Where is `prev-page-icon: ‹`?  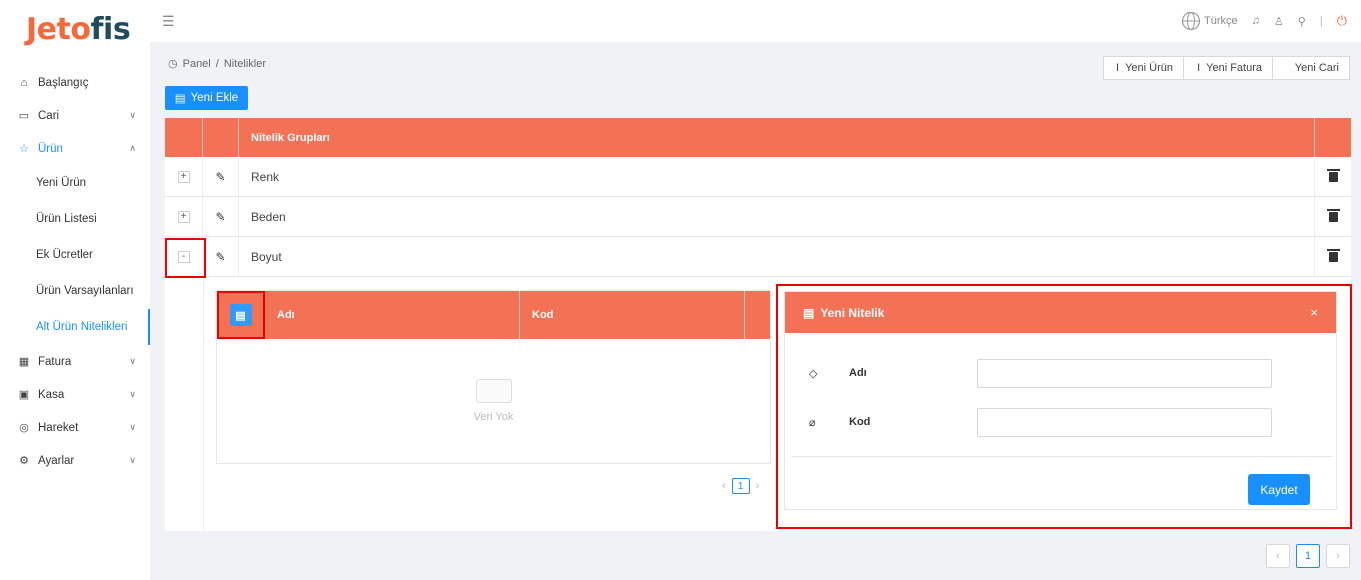 prev-page-icon: ‹ is located at coordinates (724, 486).